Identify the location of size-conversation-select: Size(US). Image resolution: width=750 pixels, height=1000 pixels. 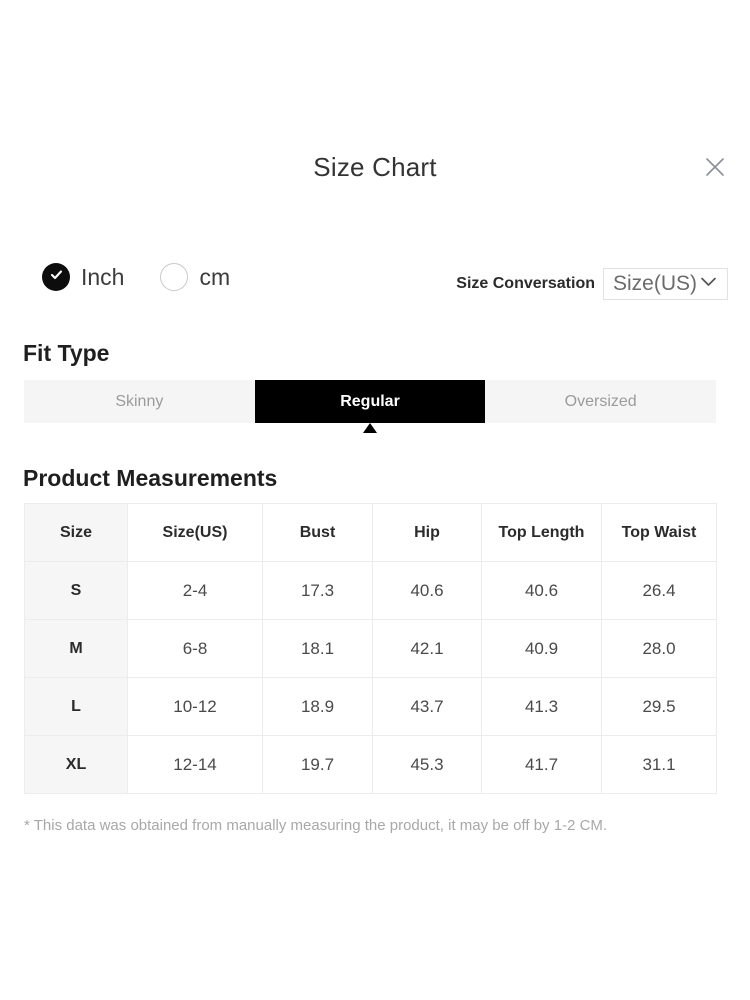
(665, 284).